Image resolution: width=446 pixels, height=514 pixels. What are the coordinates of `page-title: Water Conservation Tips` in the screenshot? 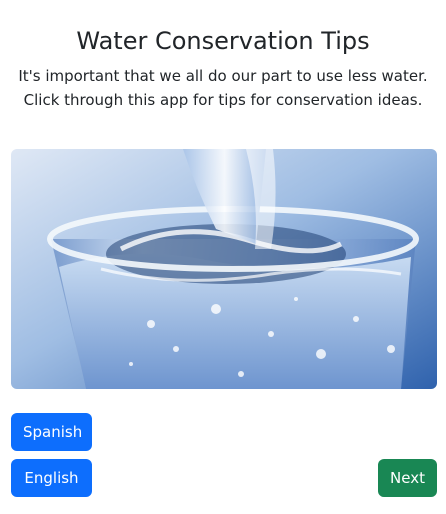 It's located at (223, 41).